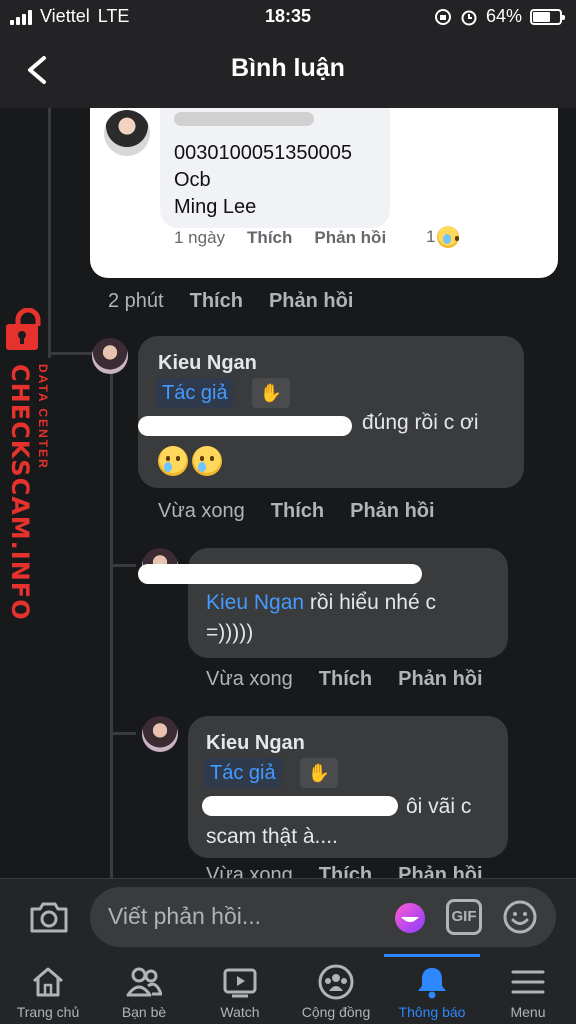  Describe the element at coordinates (288, 17) in the screenshot. I see `status-bar: Viettel LTE 18:35 64%` at that location.